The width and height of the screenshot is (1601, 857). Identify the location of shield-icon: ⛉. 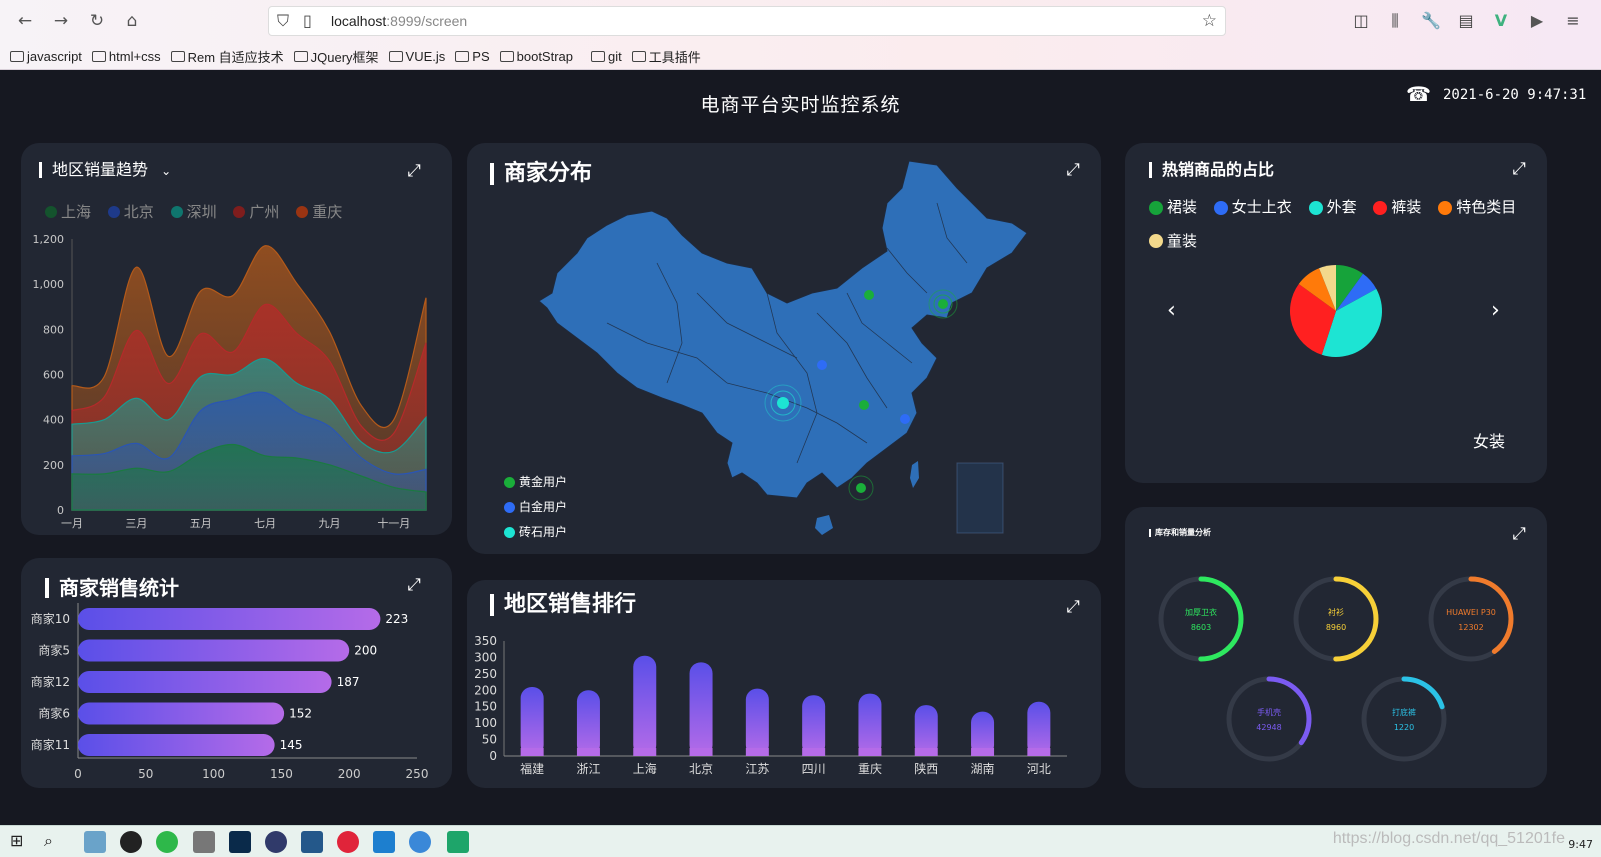
(283, 21).